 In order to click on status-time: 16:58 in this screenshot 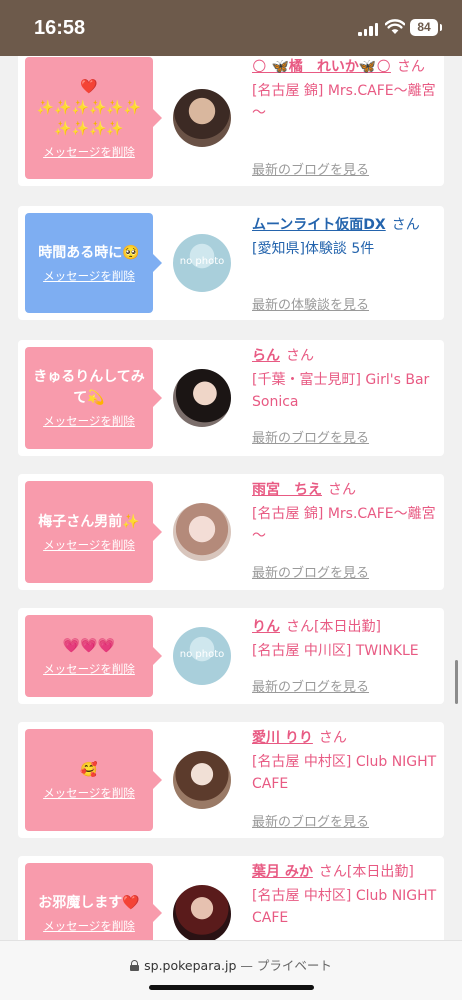, I will do `click(60, 28)`.